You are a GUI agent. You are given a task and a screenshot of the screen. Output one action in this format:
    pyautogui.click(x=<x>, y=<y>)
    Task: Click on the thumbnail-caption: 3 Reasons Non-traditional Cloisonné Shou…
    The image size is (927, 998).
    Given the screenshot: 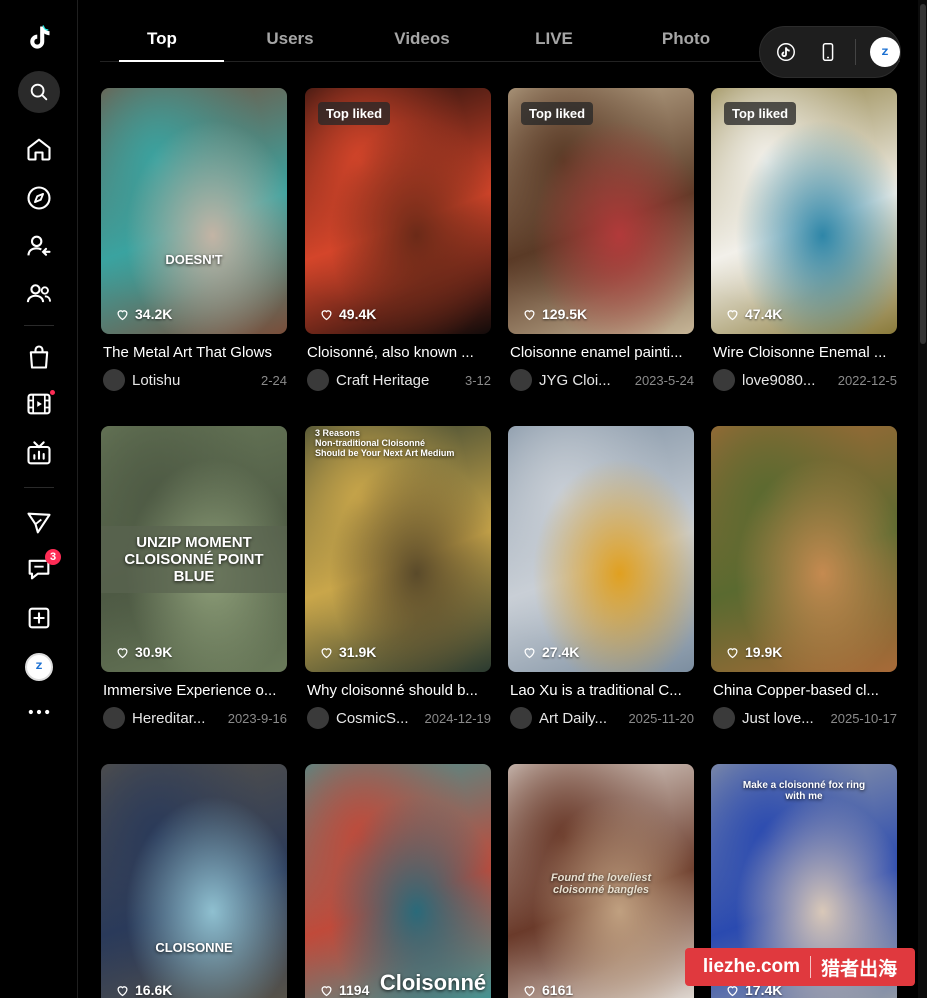 What is the action you would take?
    pyautogui.click(x=385, y=443)
    